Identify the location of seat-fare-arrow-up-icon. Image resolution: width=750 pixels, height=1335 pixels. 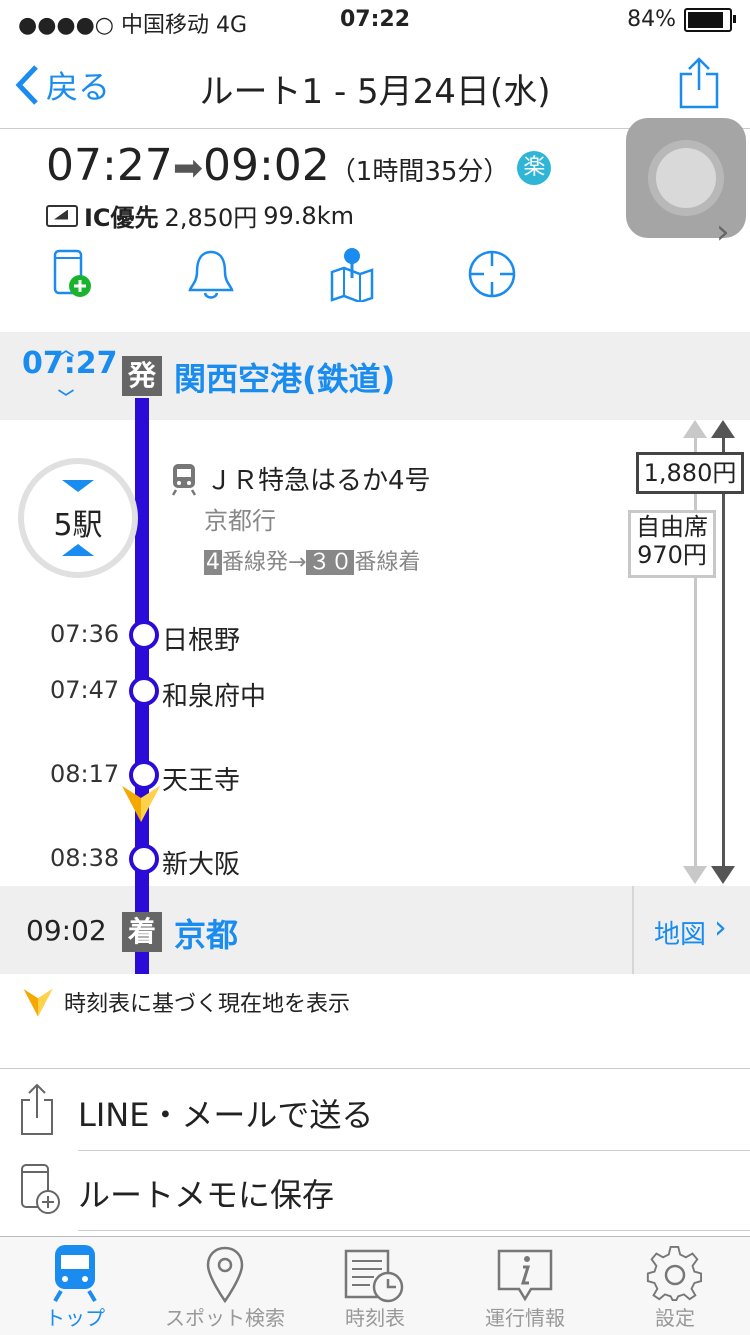
(695, 429).